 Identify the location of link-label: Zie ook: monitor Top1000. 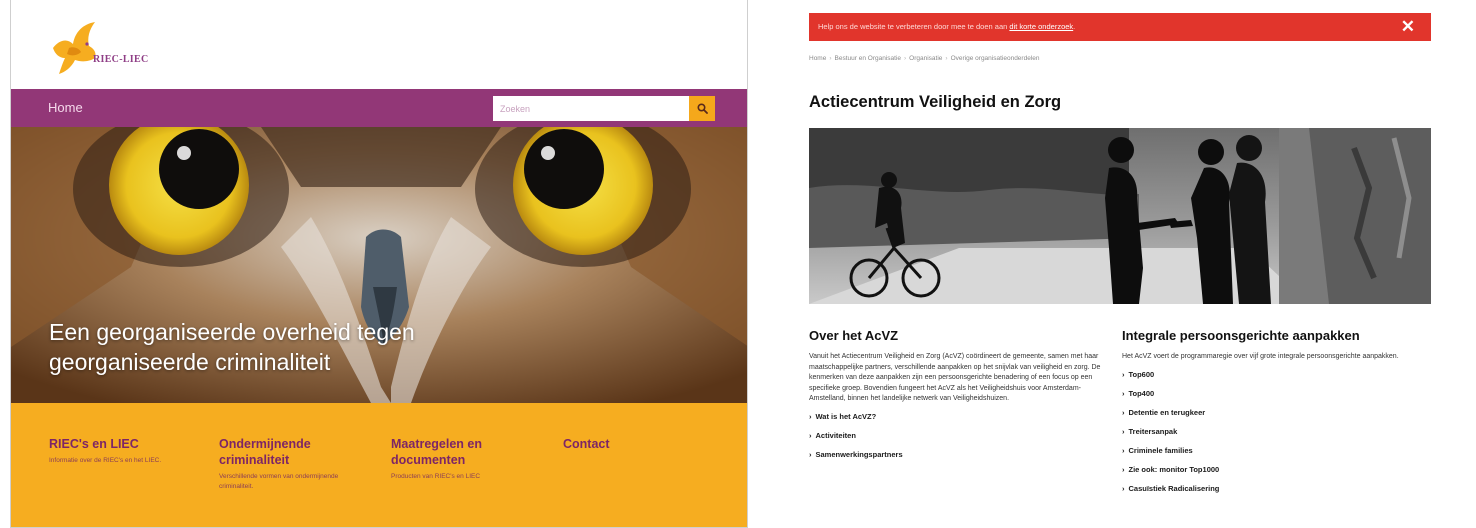
(1174, 469).